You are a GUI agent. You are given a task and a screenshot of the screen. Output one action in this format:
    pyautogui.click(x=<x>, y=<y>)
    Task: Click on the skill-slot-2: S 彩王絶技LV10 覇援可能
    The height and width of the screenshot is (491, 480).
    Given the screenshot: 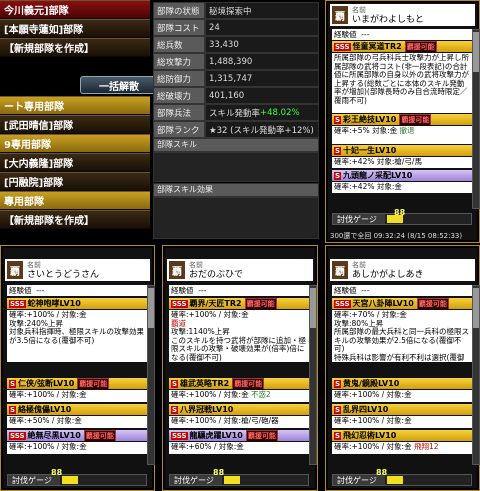 What is the action you would take?
    pyautogui.click(x=402, y=119)
    